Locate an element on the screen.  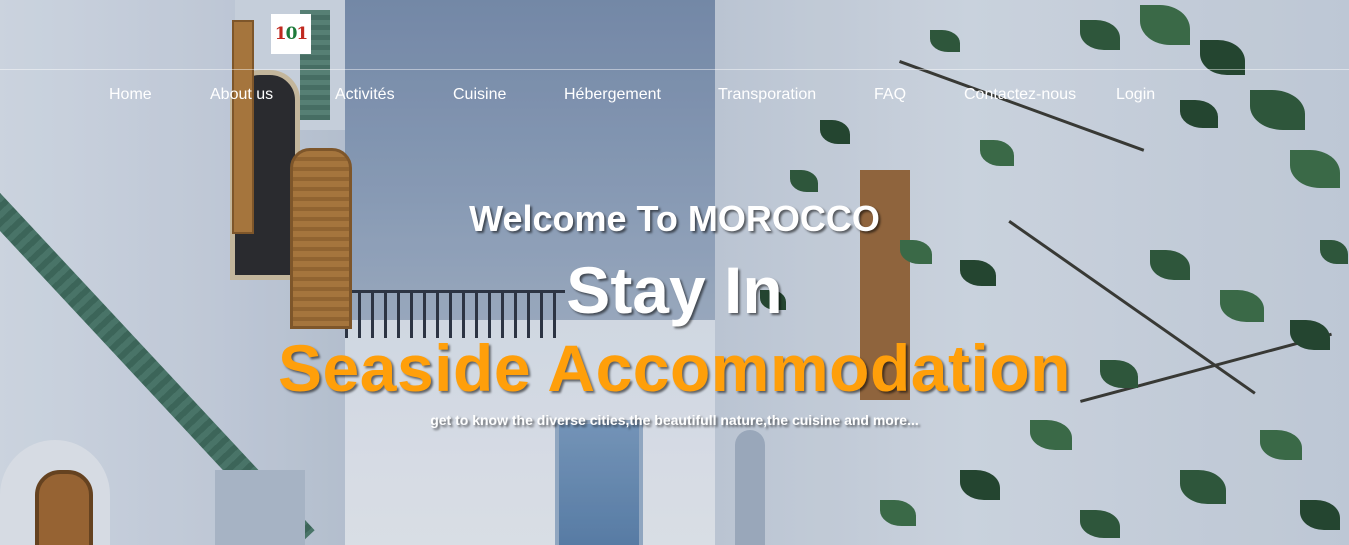
nav-item-login: Login is located at coordinates (1135, 95).